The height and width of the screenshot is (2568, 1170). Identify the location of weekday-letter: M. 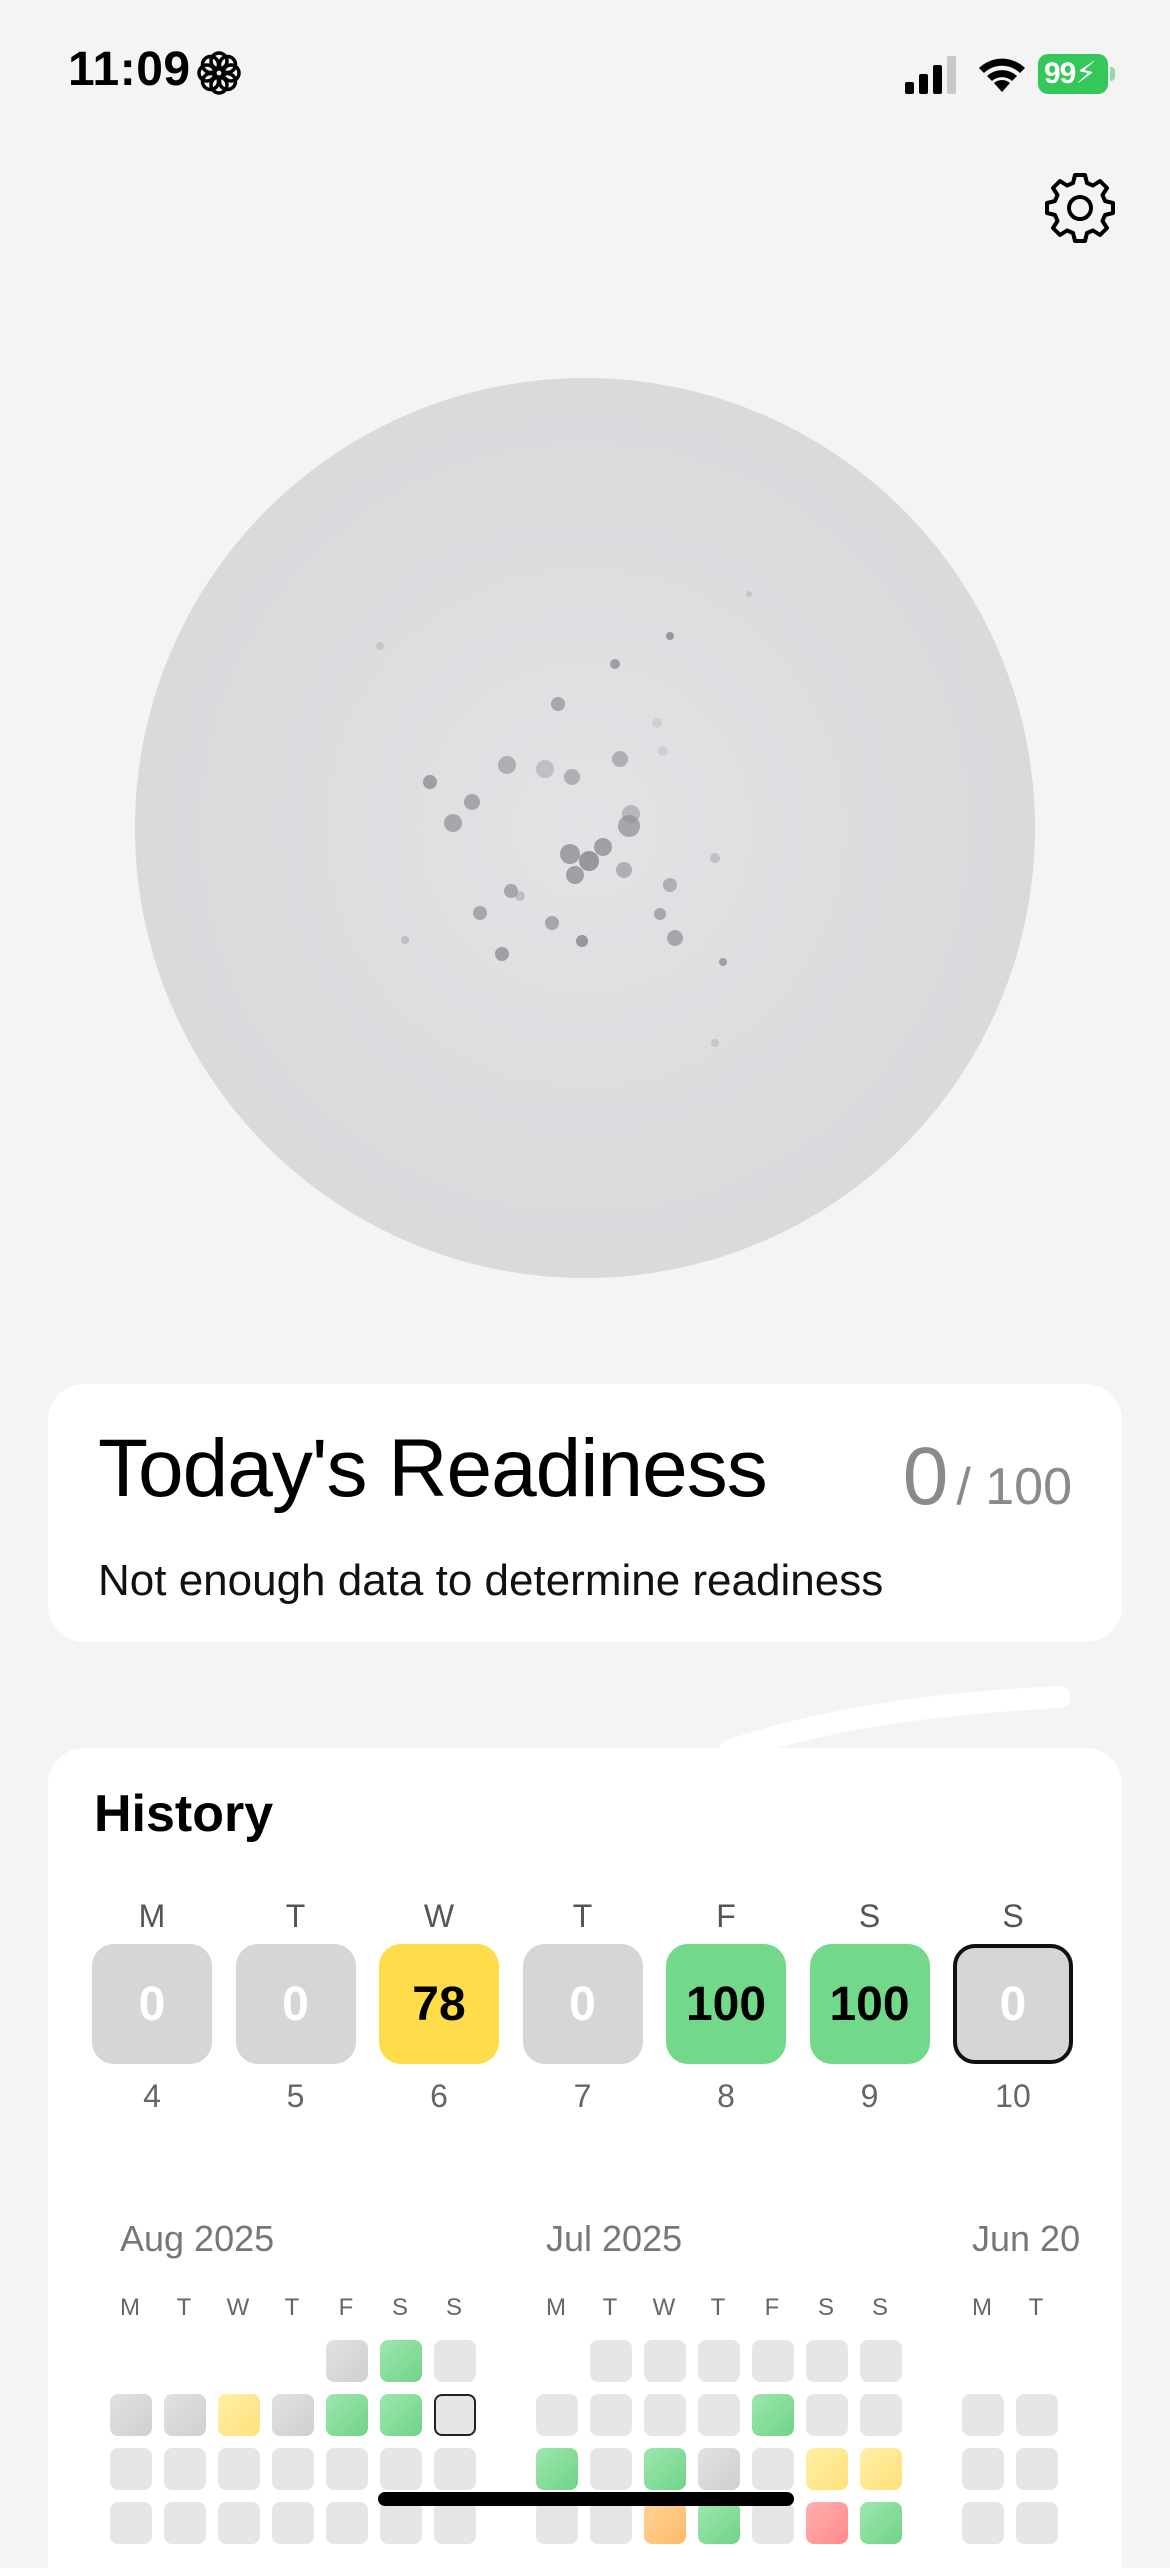
(152, 1916).